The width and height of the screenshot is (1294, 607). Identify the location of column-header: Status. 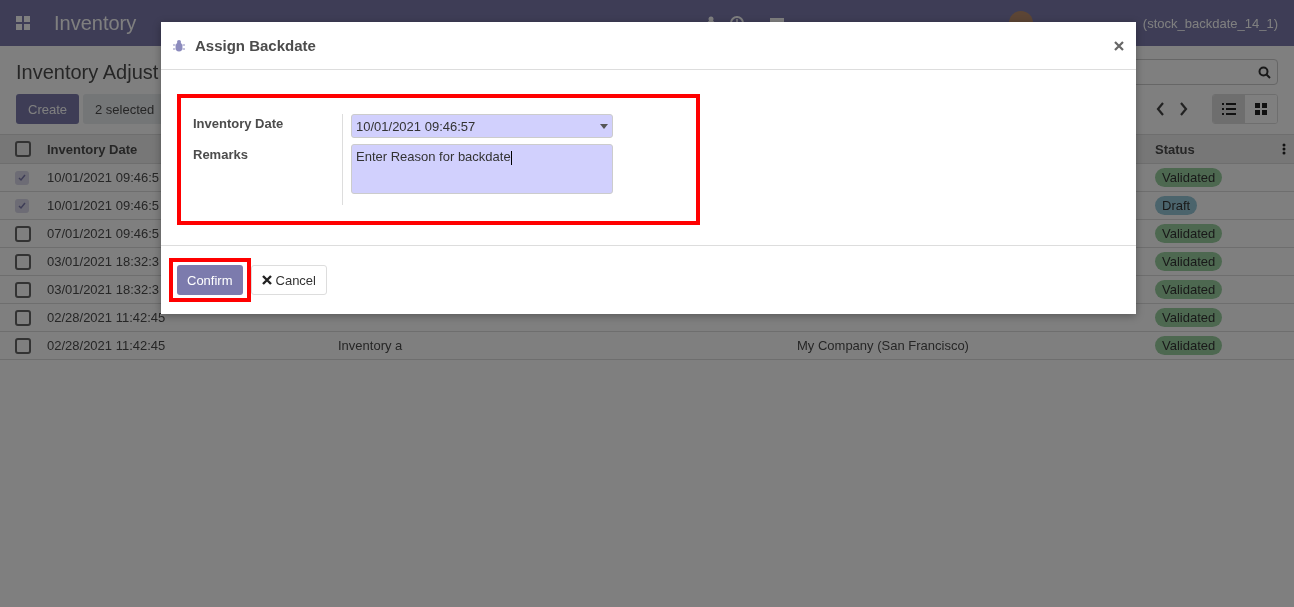
(1175, 149).